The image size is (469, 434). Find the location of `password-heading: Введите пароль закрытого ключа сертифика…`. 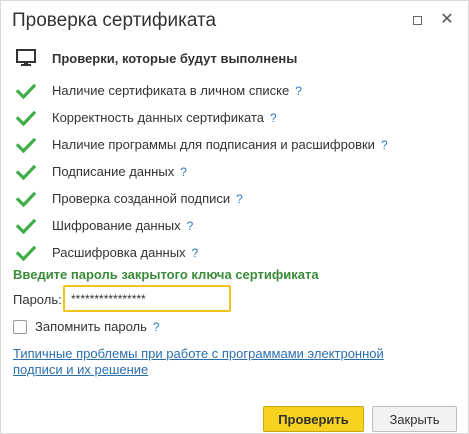

password-heading: Введите пароль закрытого ключа сертифика… is located at coordinates (166, 274).